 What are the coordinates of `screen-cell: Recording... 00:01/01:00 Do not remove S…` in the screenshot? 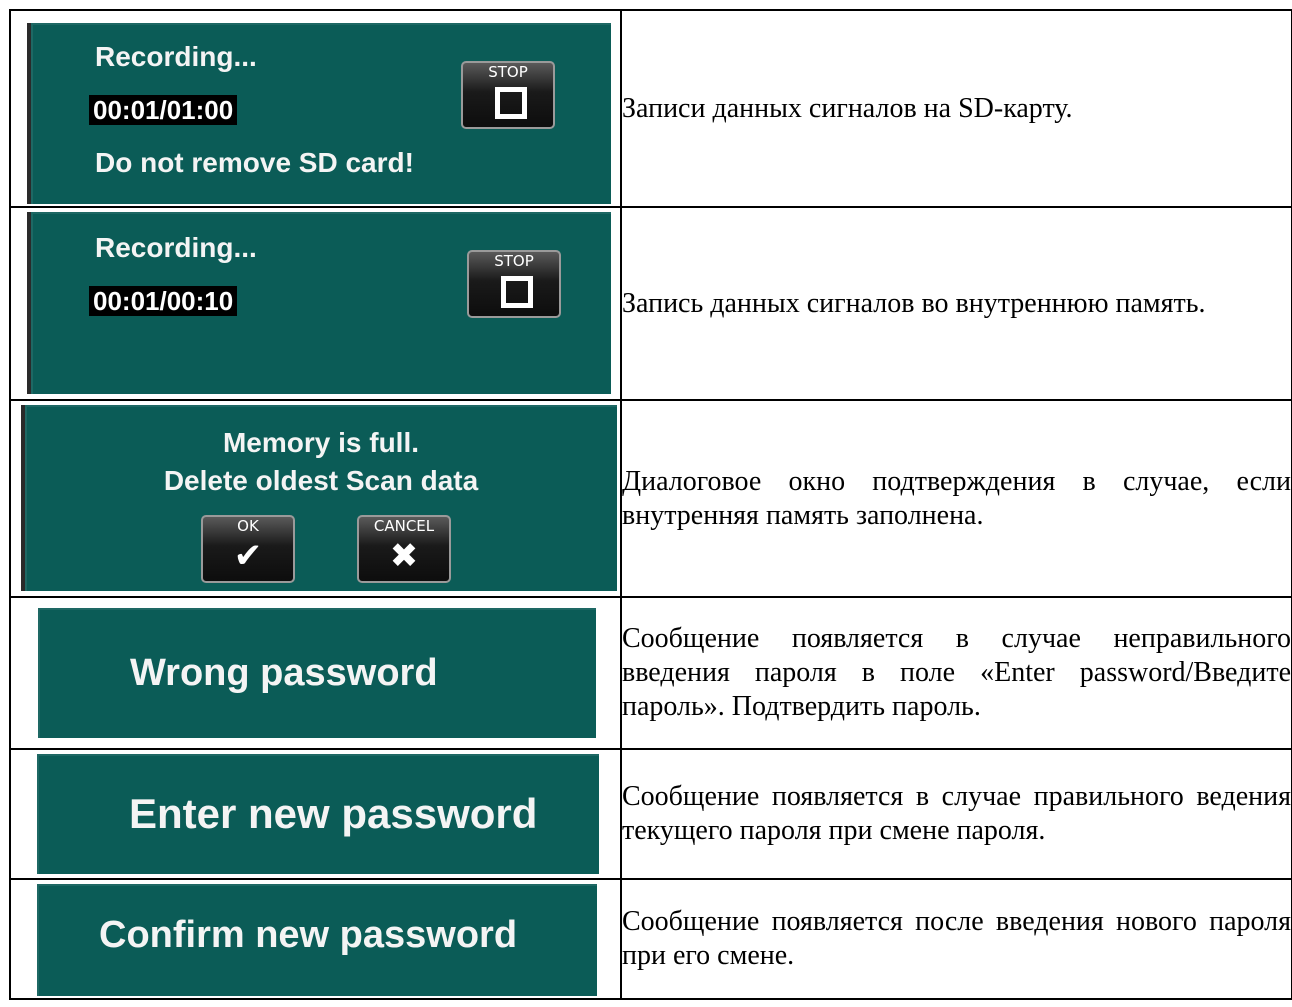 It's located at (315, 108).